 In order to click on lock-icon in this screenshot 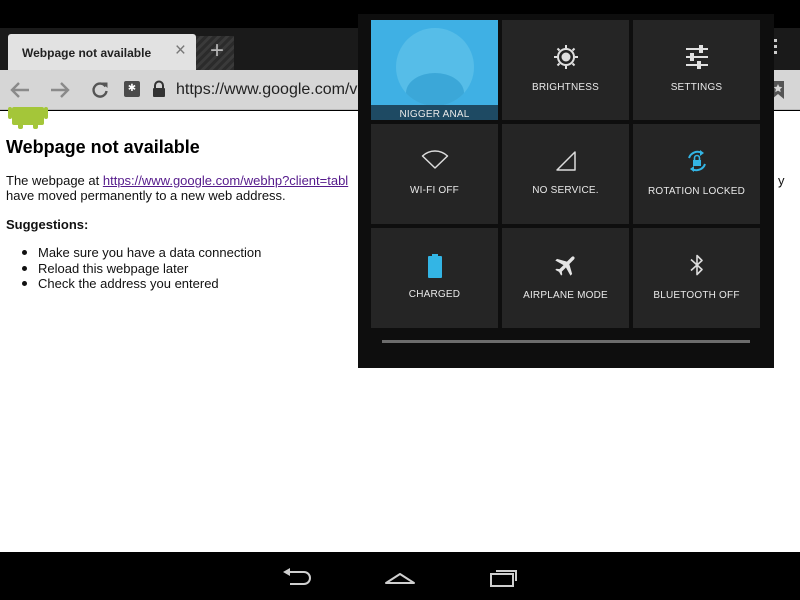, I will do `click(159, 89)`.